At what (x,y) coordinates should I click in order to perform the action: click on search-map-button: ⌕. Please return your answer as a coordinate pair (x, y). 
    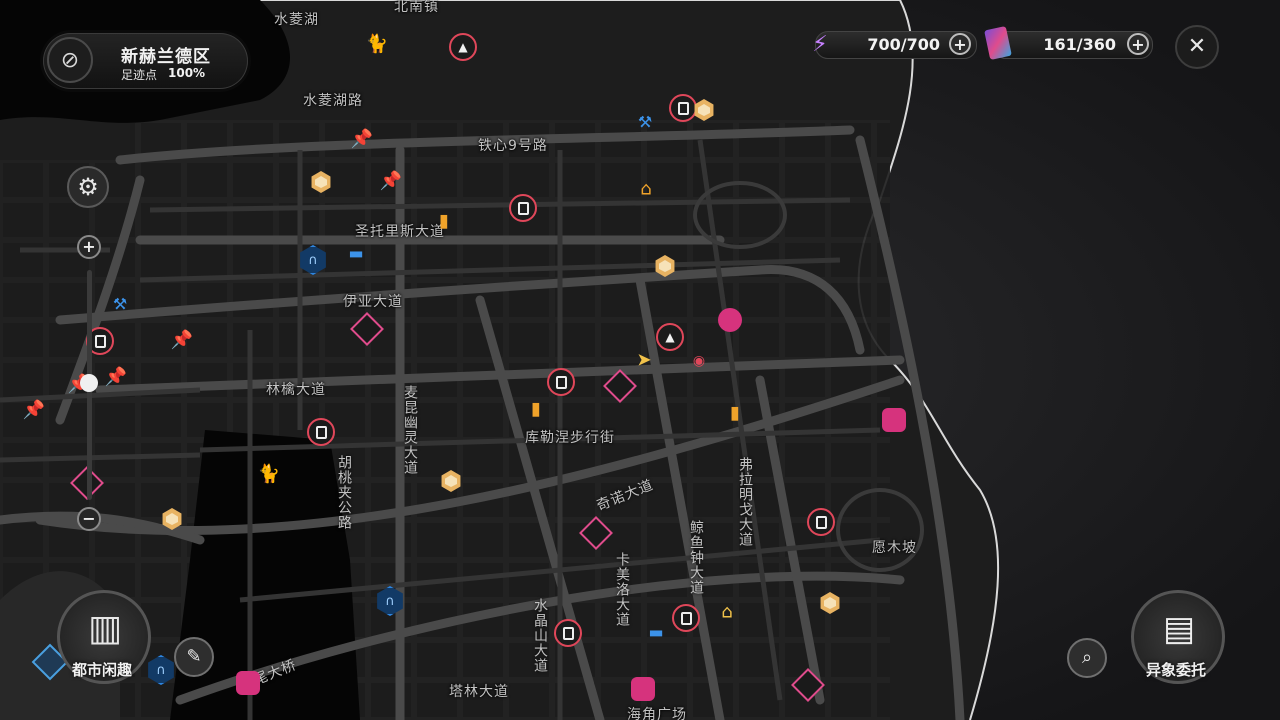
    Looking at the image, I should click on (1087, 658).